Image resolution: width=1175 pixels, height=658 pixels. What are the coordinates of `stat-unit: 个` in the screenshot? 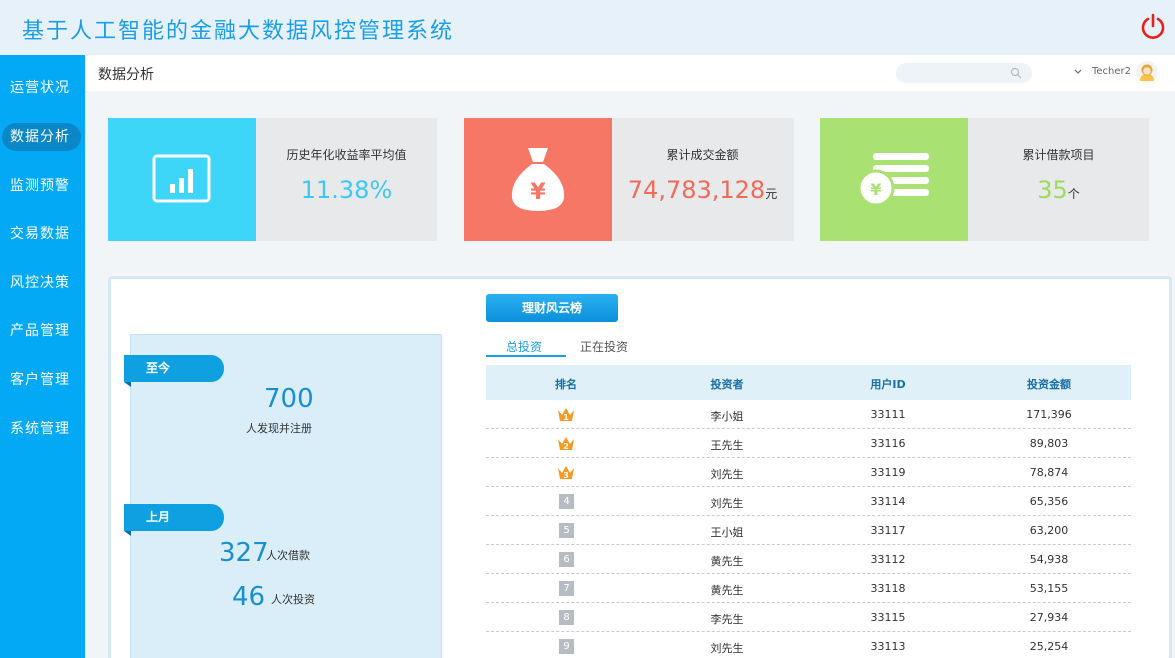 It's located at (1073, 194).